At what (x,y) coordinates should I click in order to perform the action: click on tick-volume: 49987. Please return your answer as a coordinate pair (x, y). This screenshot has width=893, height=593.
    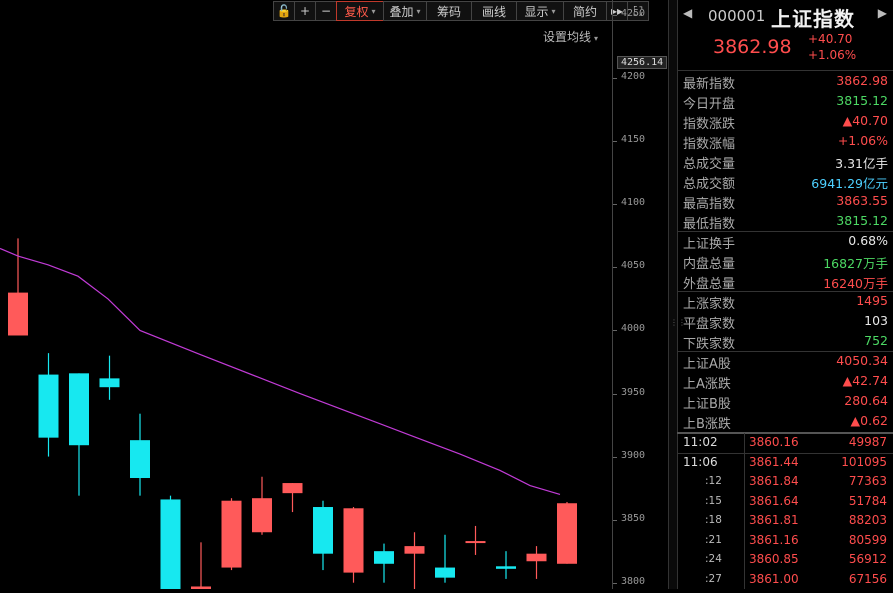
    Looking at the image, I should click on (867, 442).